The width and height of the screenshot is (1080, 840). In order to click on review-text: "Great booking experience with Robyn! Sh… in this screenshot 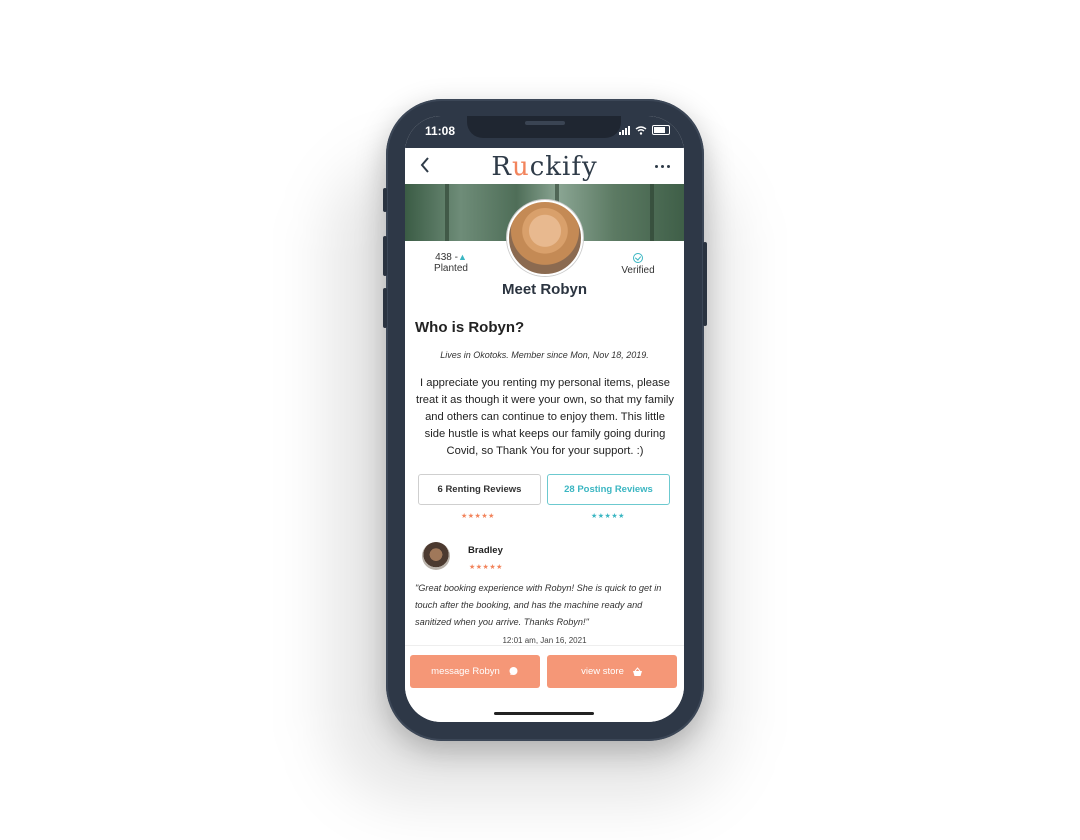, I will do `click(538, 605)`.